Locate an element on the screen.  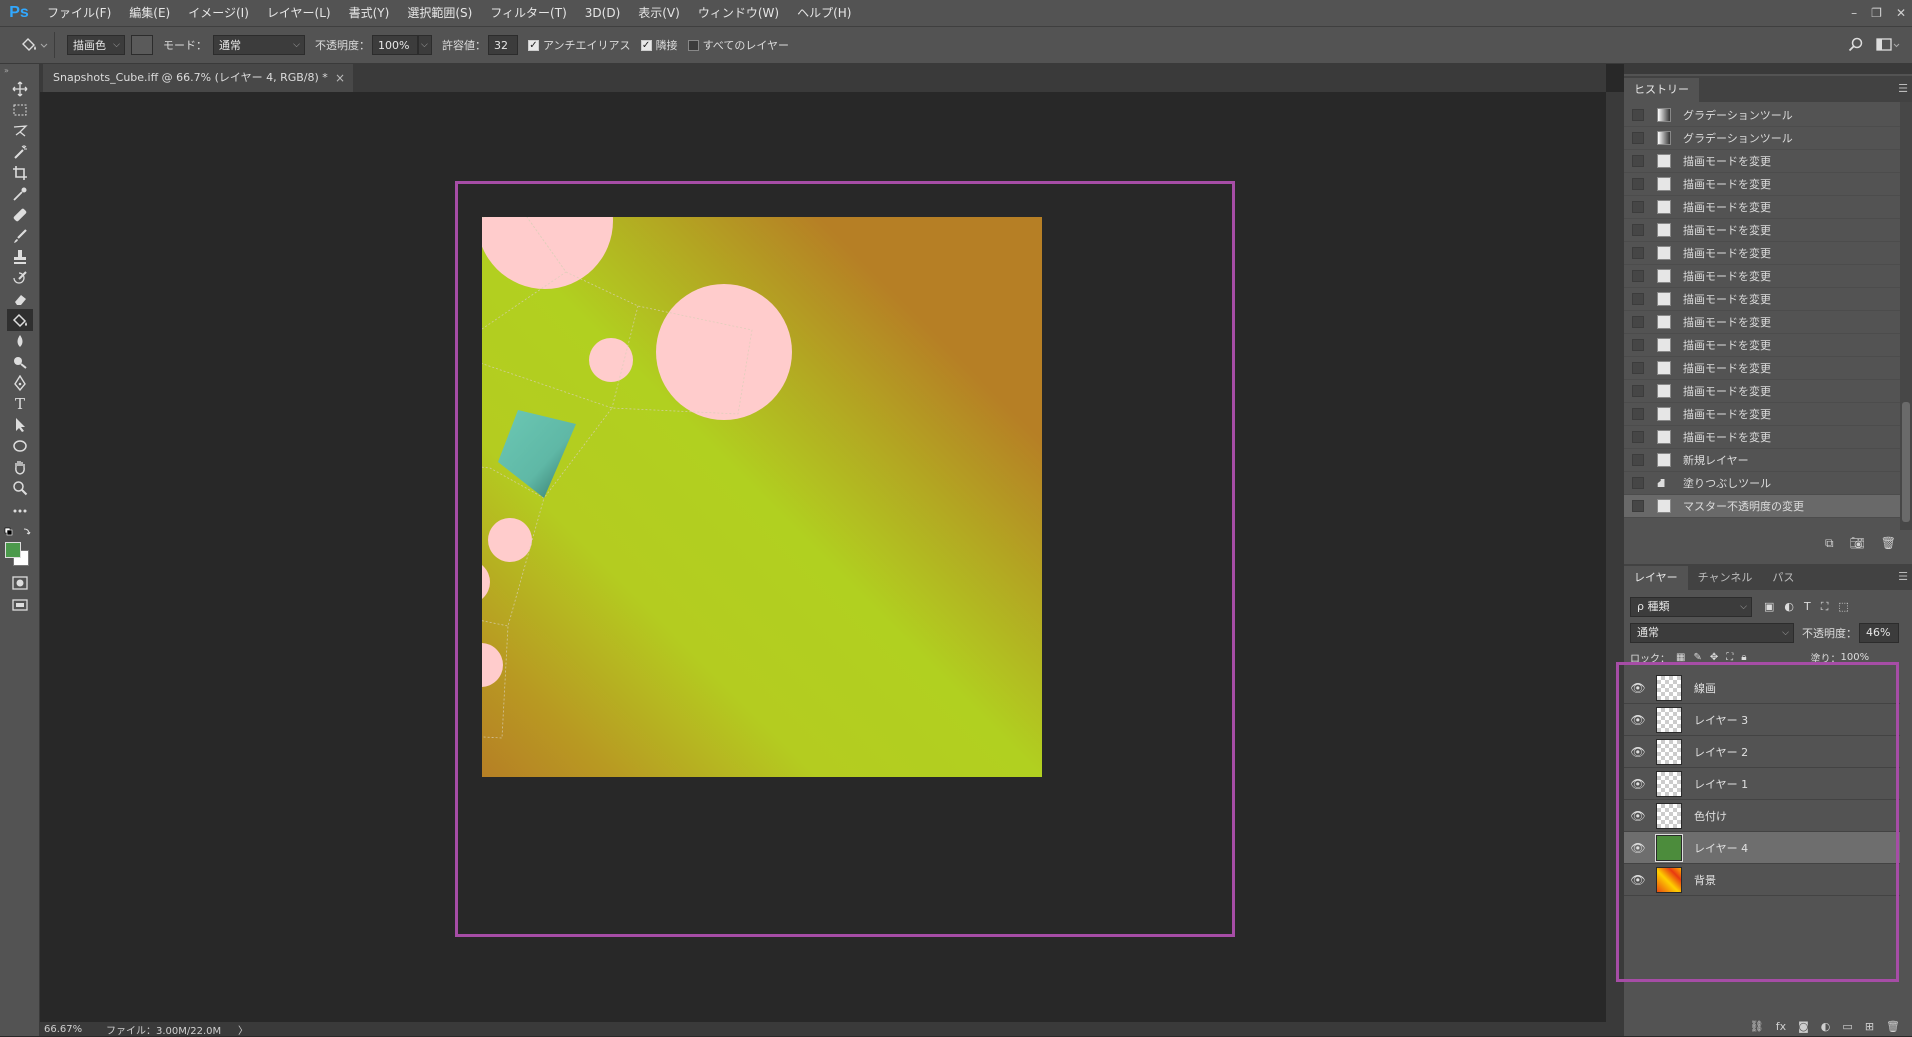
antialias-checkbox: ✓ is located at coordinates (533, 45).